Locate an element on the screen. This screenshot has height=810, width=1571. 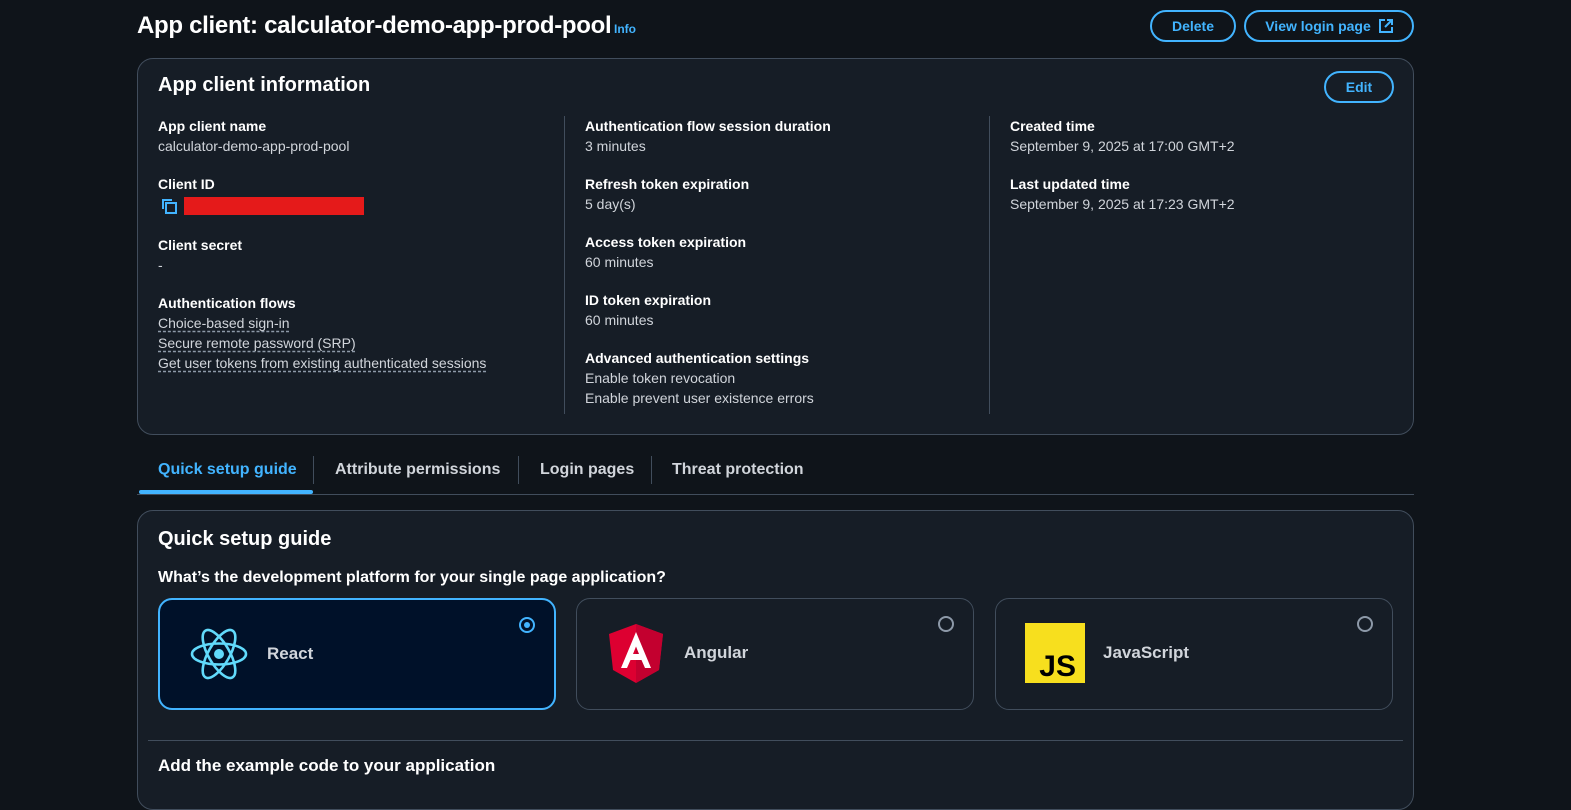
advanced-auth-label: Advanced authentication settings is located at coordinates (697, 358).